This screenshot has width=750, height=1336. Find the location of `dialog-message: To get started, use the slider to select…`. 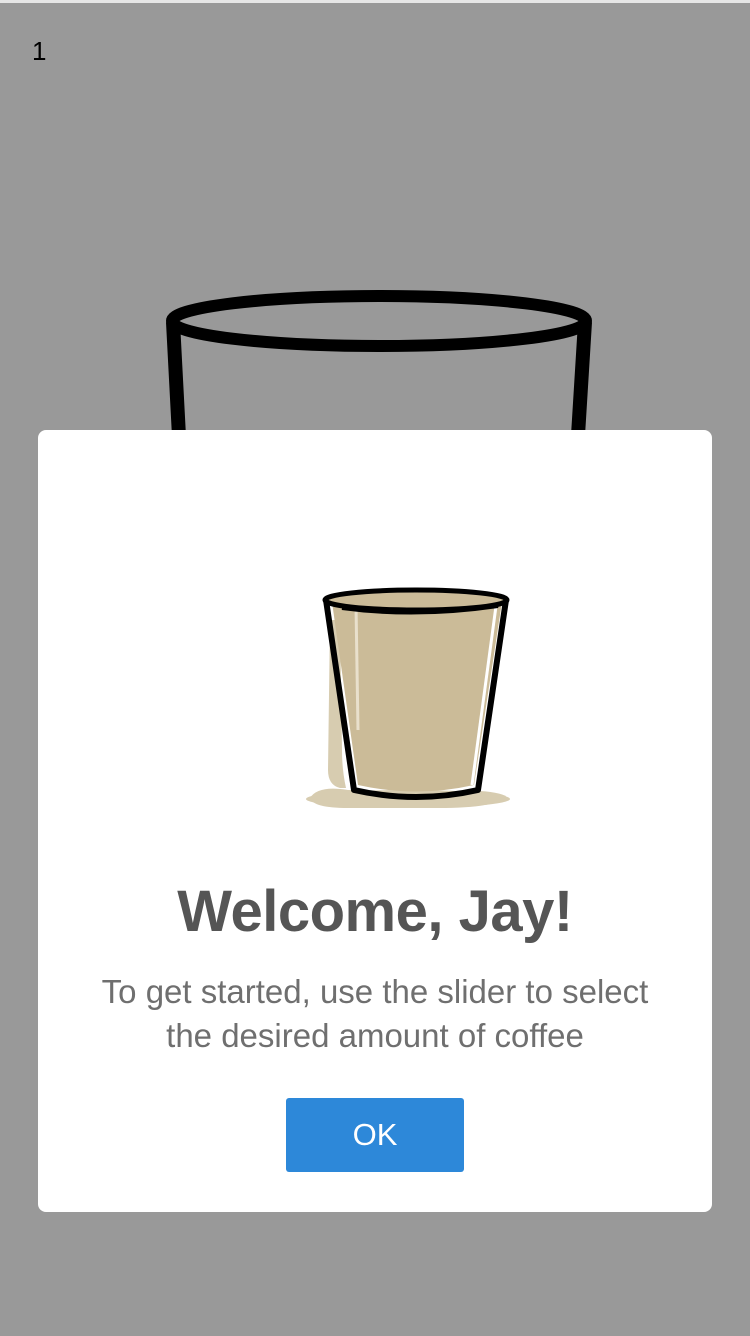

dialog-message: To get started, use the slider to select… is located at coordinates (375, 1013).